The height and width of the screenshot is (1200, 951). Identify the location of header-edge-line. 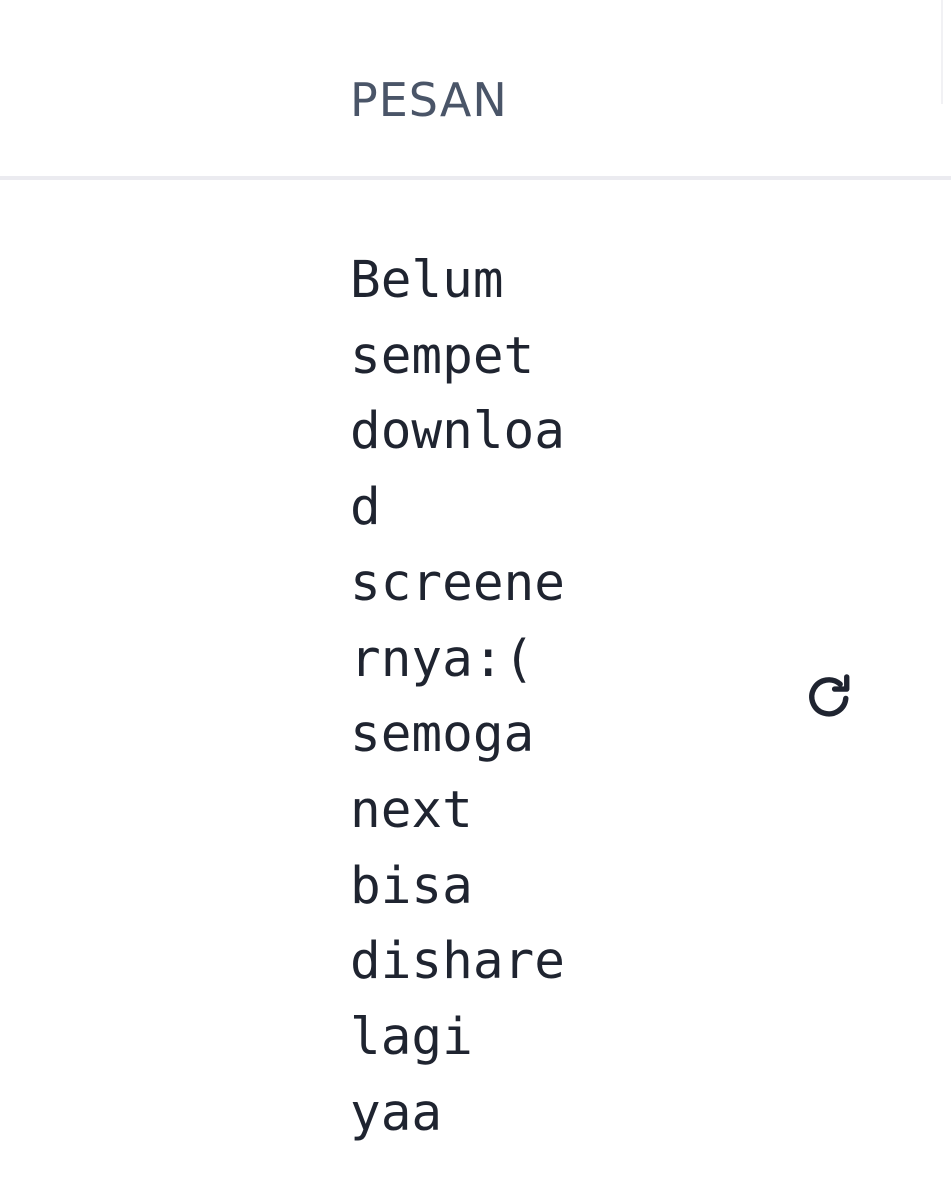
(942, 52).